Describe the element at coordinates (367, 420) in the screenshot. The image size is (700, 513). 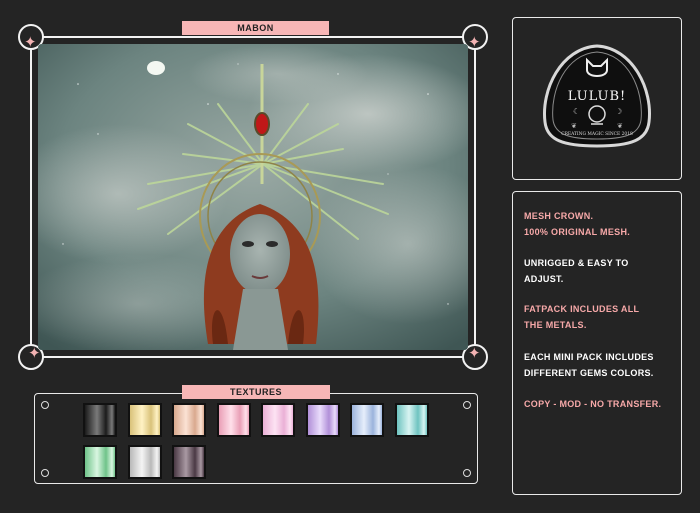
I see `texture-swatch-blue` at that location.